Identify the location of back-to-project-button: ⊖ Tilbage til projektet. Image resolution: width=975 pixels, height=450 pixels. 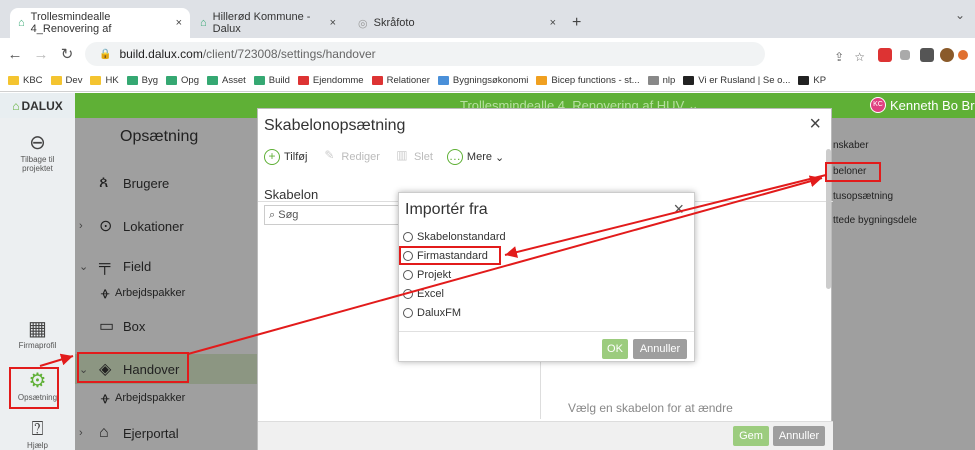
(37, 151).